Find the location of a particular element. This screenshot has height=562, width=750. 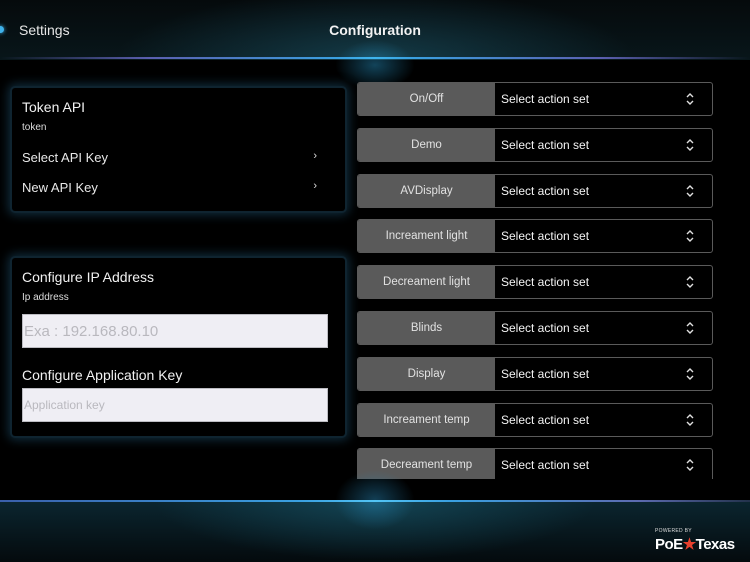

app-key-title: Configure Application Key is located at coordinates (102, 375).